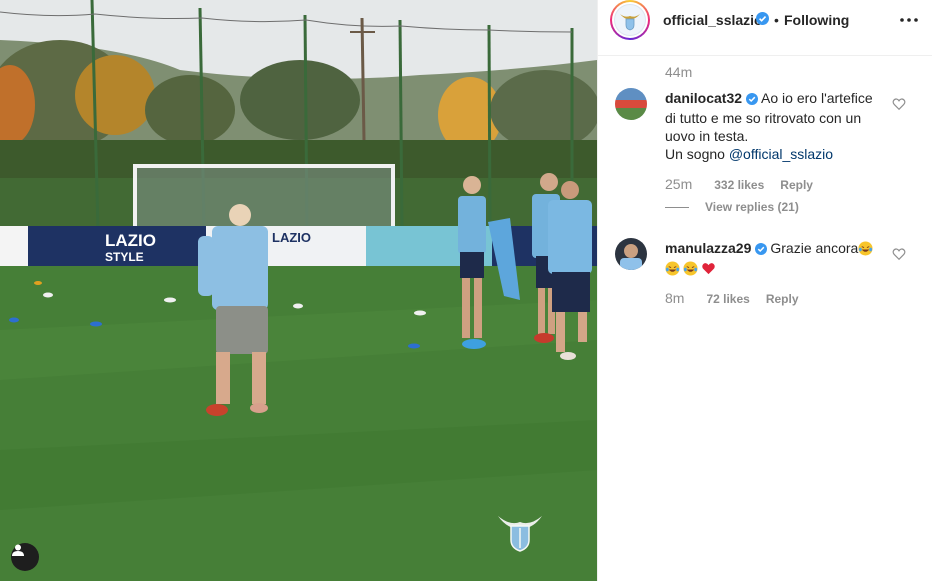 This screenshot has width=932, height=581. I want to click on comment-1-likes: 332 likes, so click(739, 185).